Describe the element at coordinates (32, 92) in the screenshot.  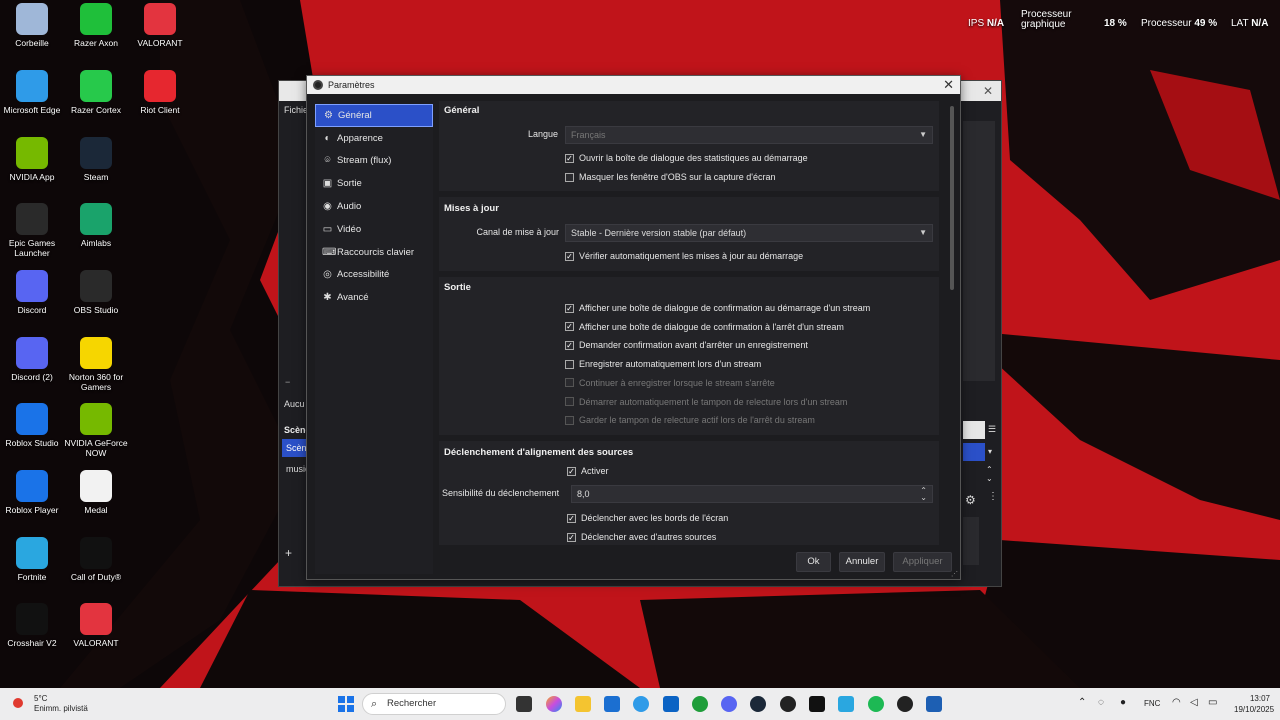
I see `desktop-icon-item: Microsoft Edge` at that location.